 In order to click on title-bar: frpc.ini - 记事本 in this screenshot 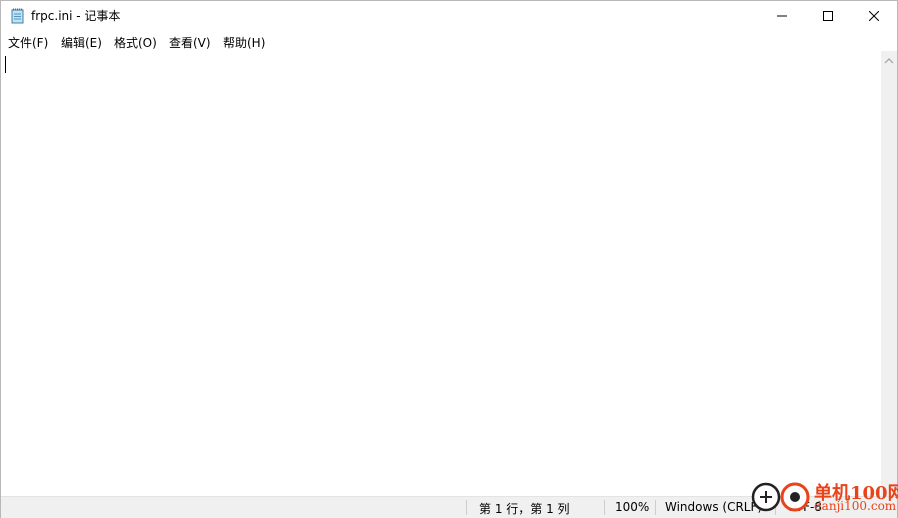, I will do `click(449, 16)`.